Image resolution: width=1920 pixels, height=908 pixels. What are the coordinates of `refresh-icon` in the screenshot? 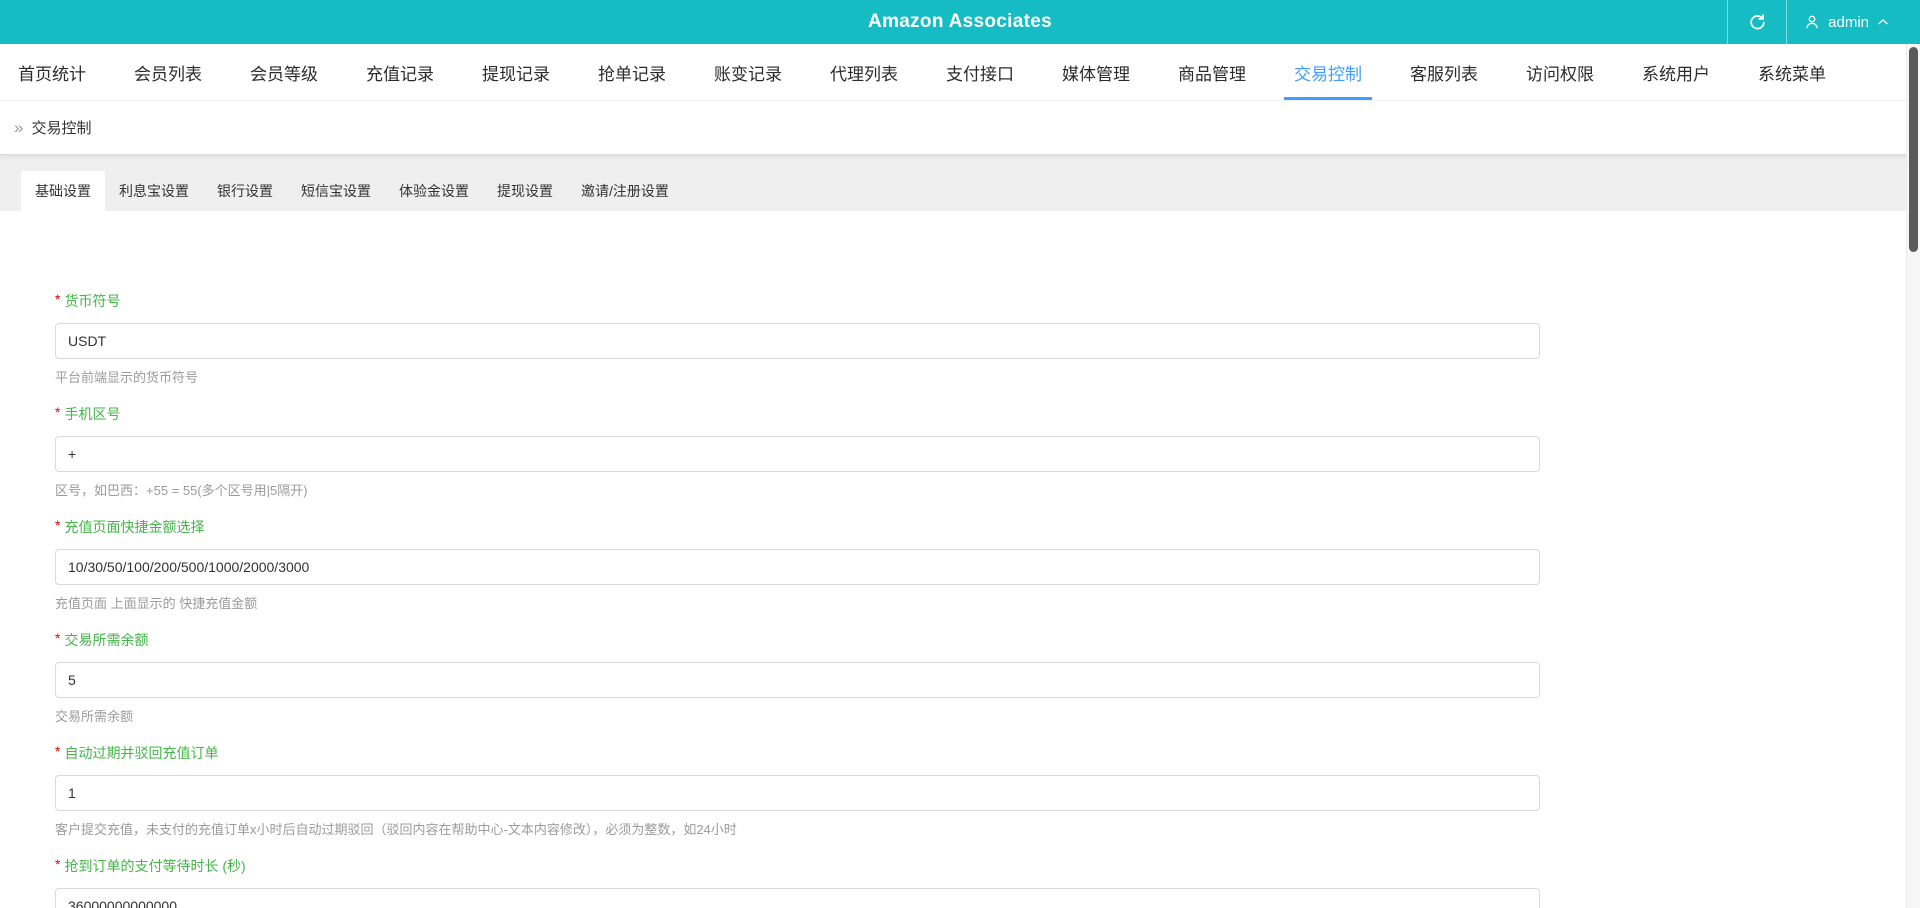 It's located at (1757, 22).